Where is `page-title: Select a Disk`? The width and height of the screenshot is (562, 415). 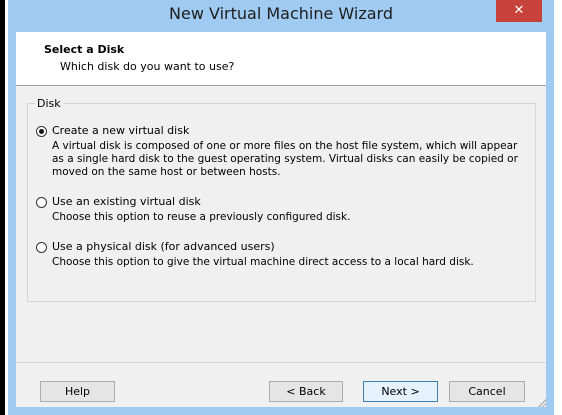 page-title: Select a Disk is located at coordinates (84, 49).